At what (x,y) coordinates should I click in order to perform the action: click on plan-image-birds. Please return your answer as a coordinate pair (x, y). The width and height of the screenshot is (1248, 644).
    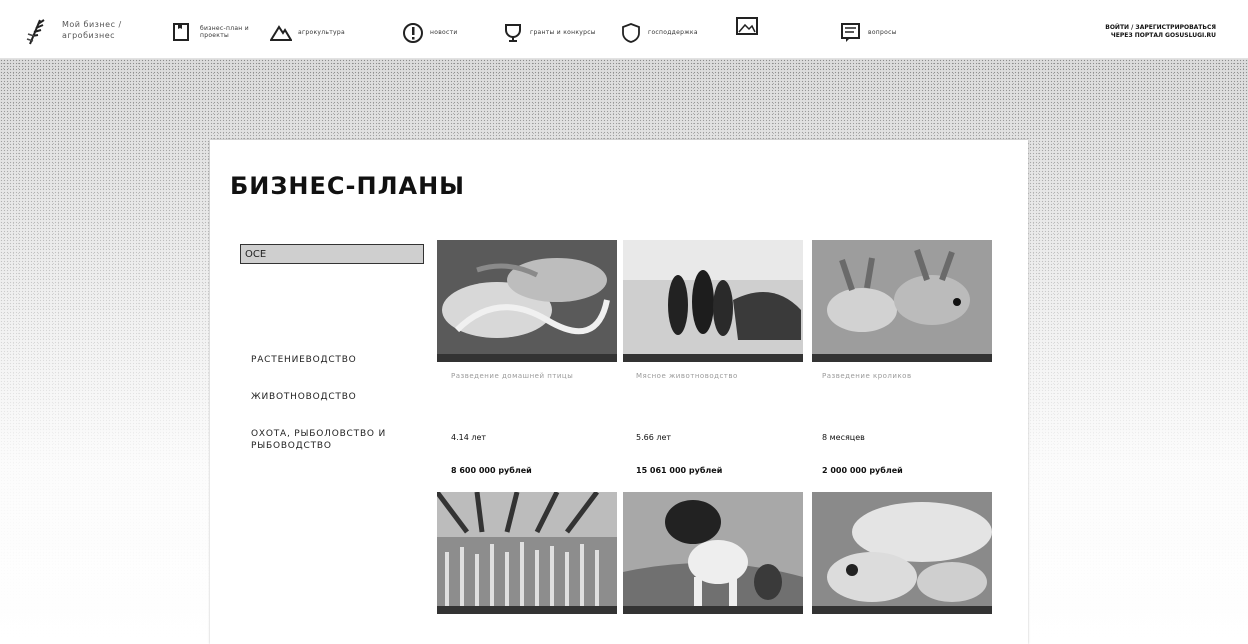
    Looking at the image, I should click on (527, 301).